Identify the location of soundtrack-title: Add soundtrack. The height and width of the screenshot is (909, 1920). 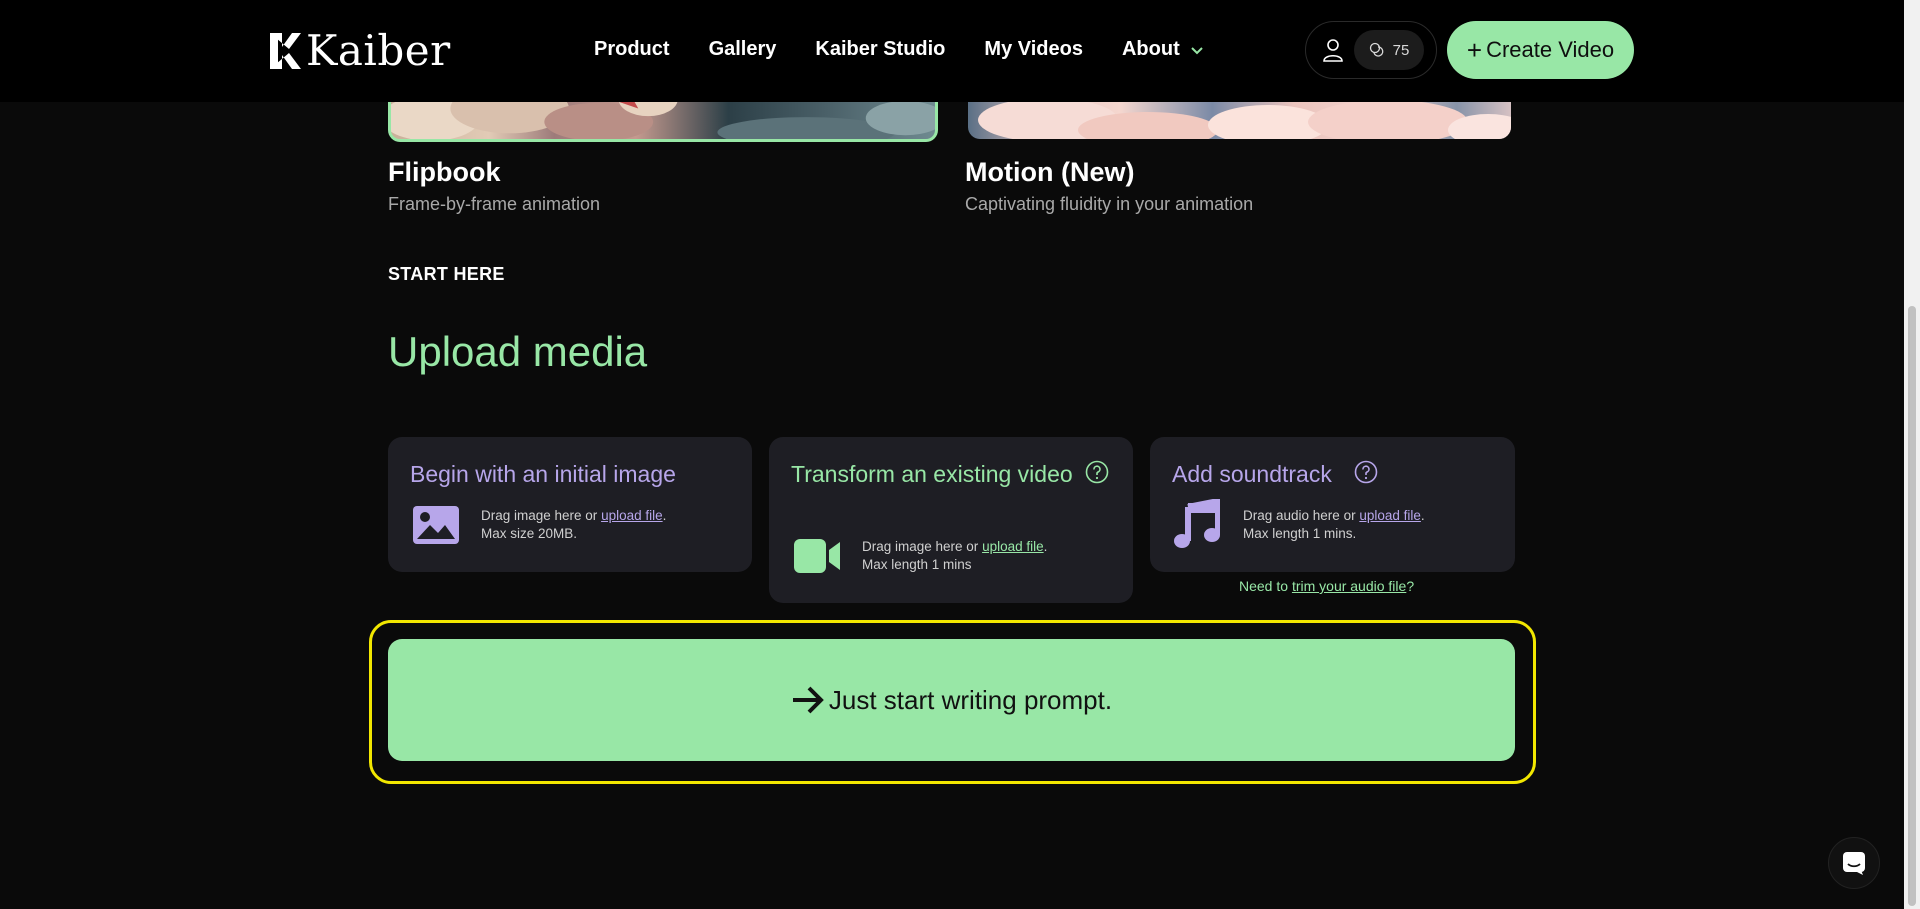
(1252, 474).